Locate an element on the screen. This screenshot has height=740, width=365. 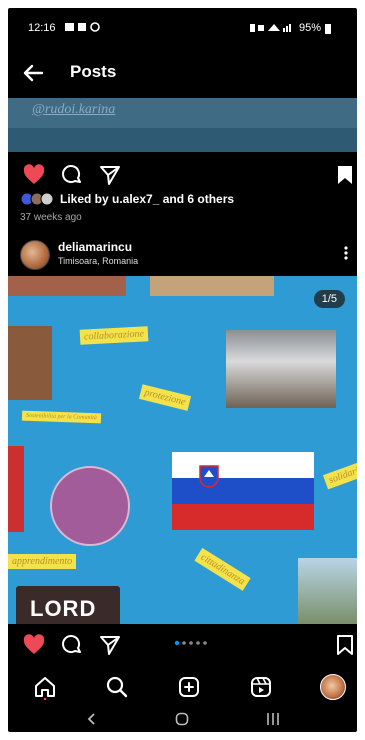
post-time: 37 weeks ago is located at coordinates (51, 217).